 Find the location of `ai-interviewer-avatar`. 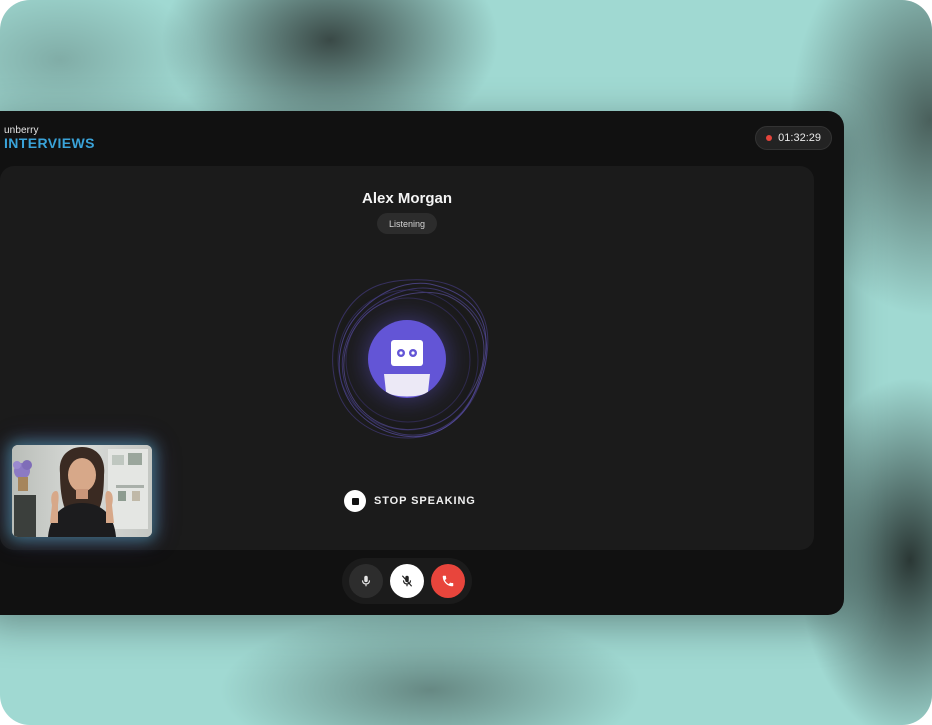

ai-interviewer-avatar is located at coordinates (407, 359).